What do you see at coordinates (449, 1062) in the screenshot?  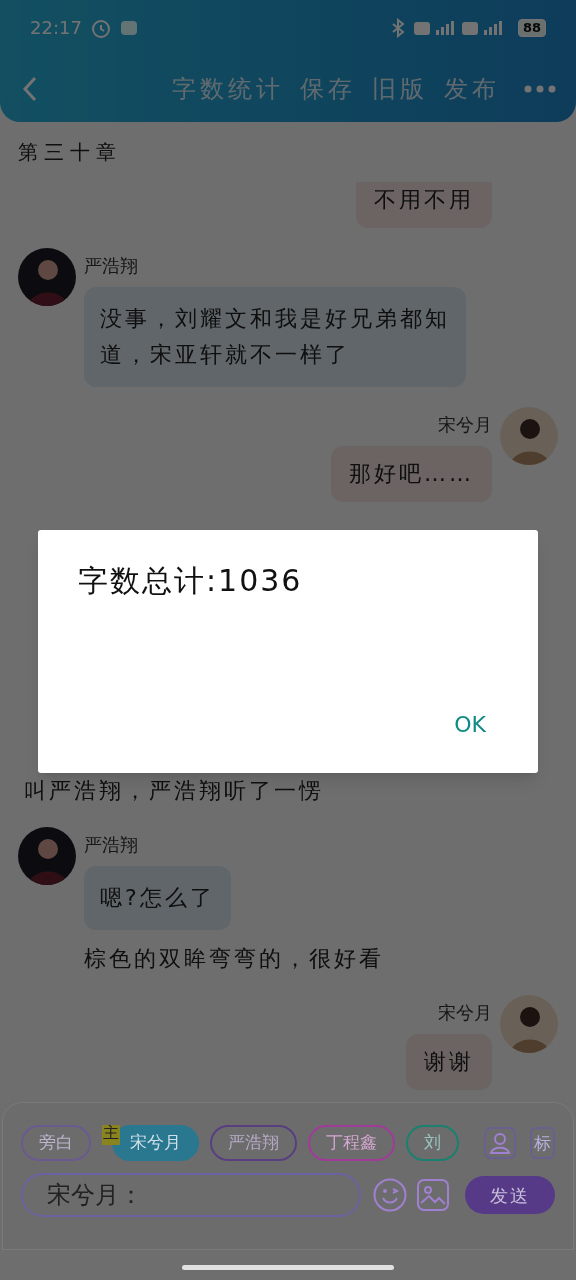 I see `message-bubble: 谢谢` at bounding box center [449, 1062].